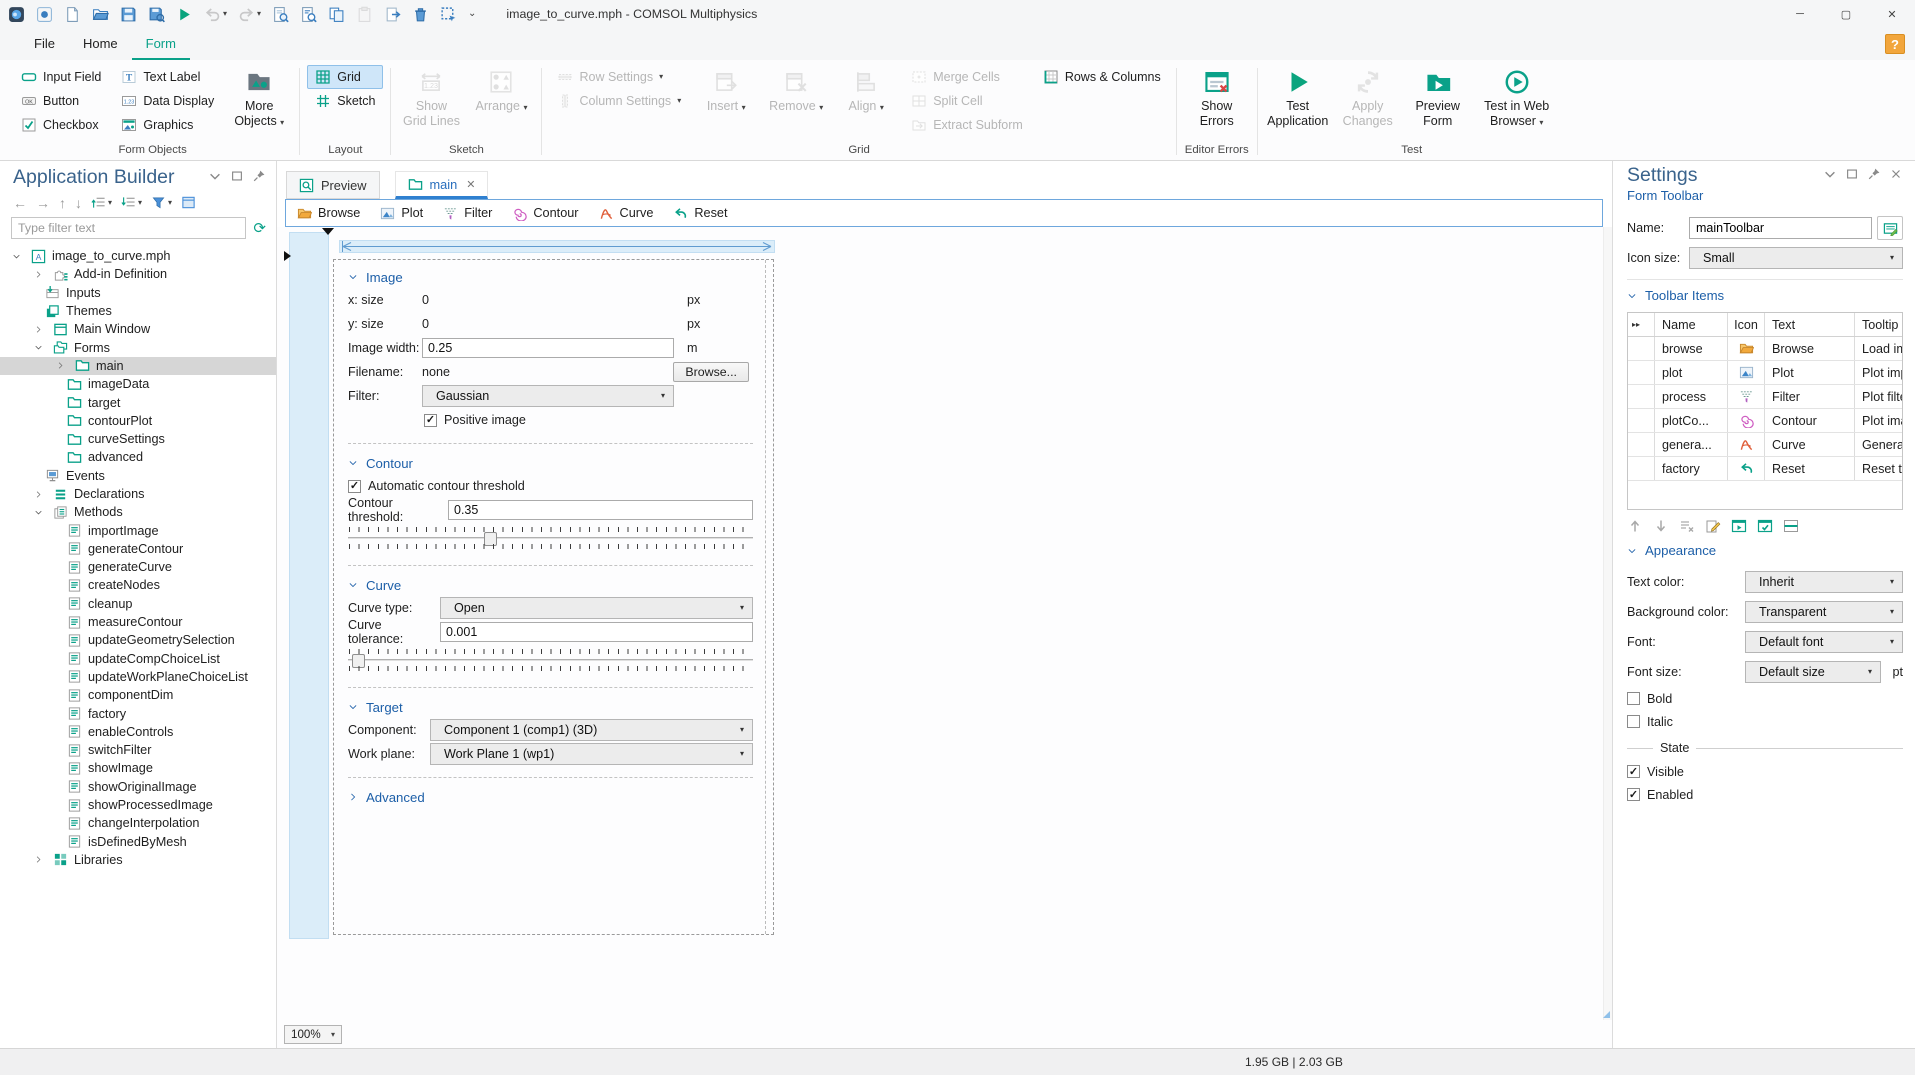  I want to click on italic-checkbox, so click(1633, 721).